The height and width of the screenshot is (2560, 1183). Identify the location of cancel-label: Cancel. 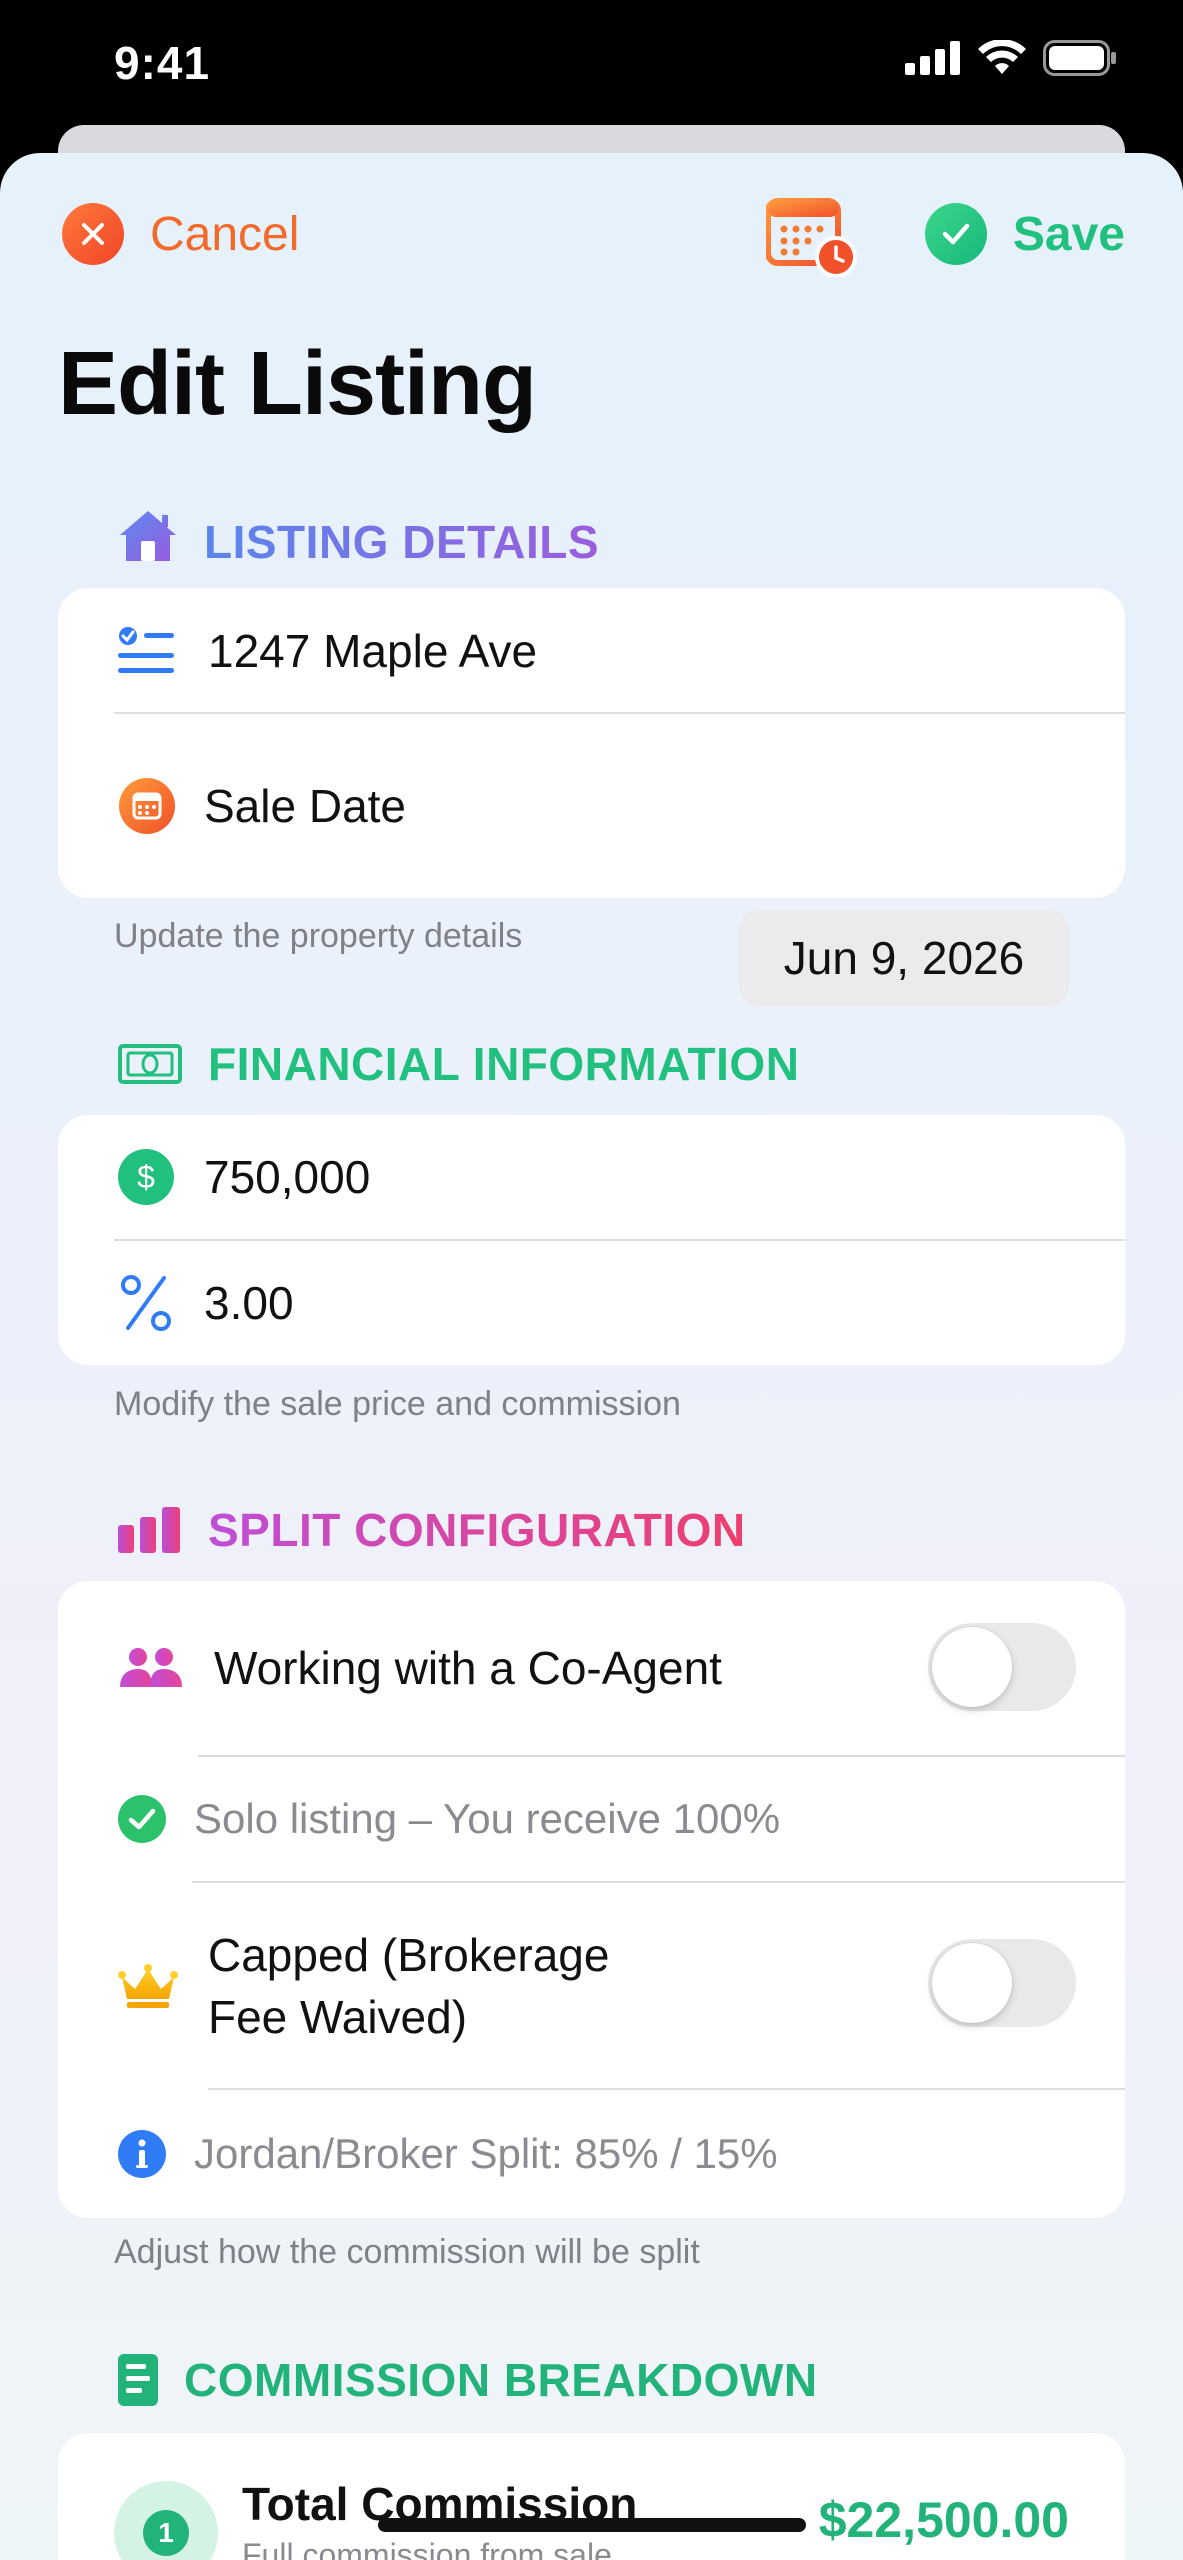
(225, 234).